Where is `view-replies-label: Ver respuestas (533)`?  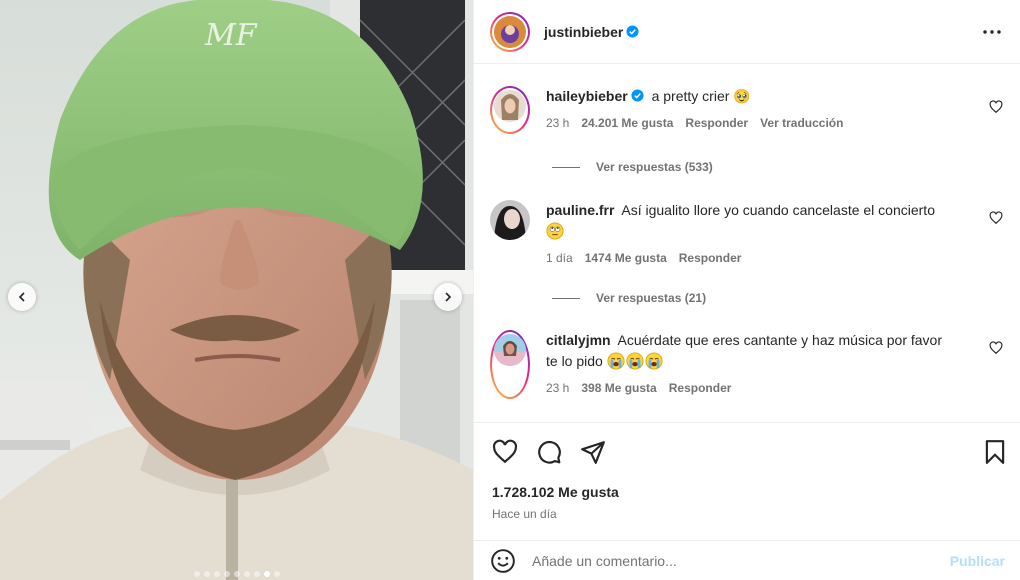 view-replies-label: Ver respuestas (533) is located at coordinates (654, 167).